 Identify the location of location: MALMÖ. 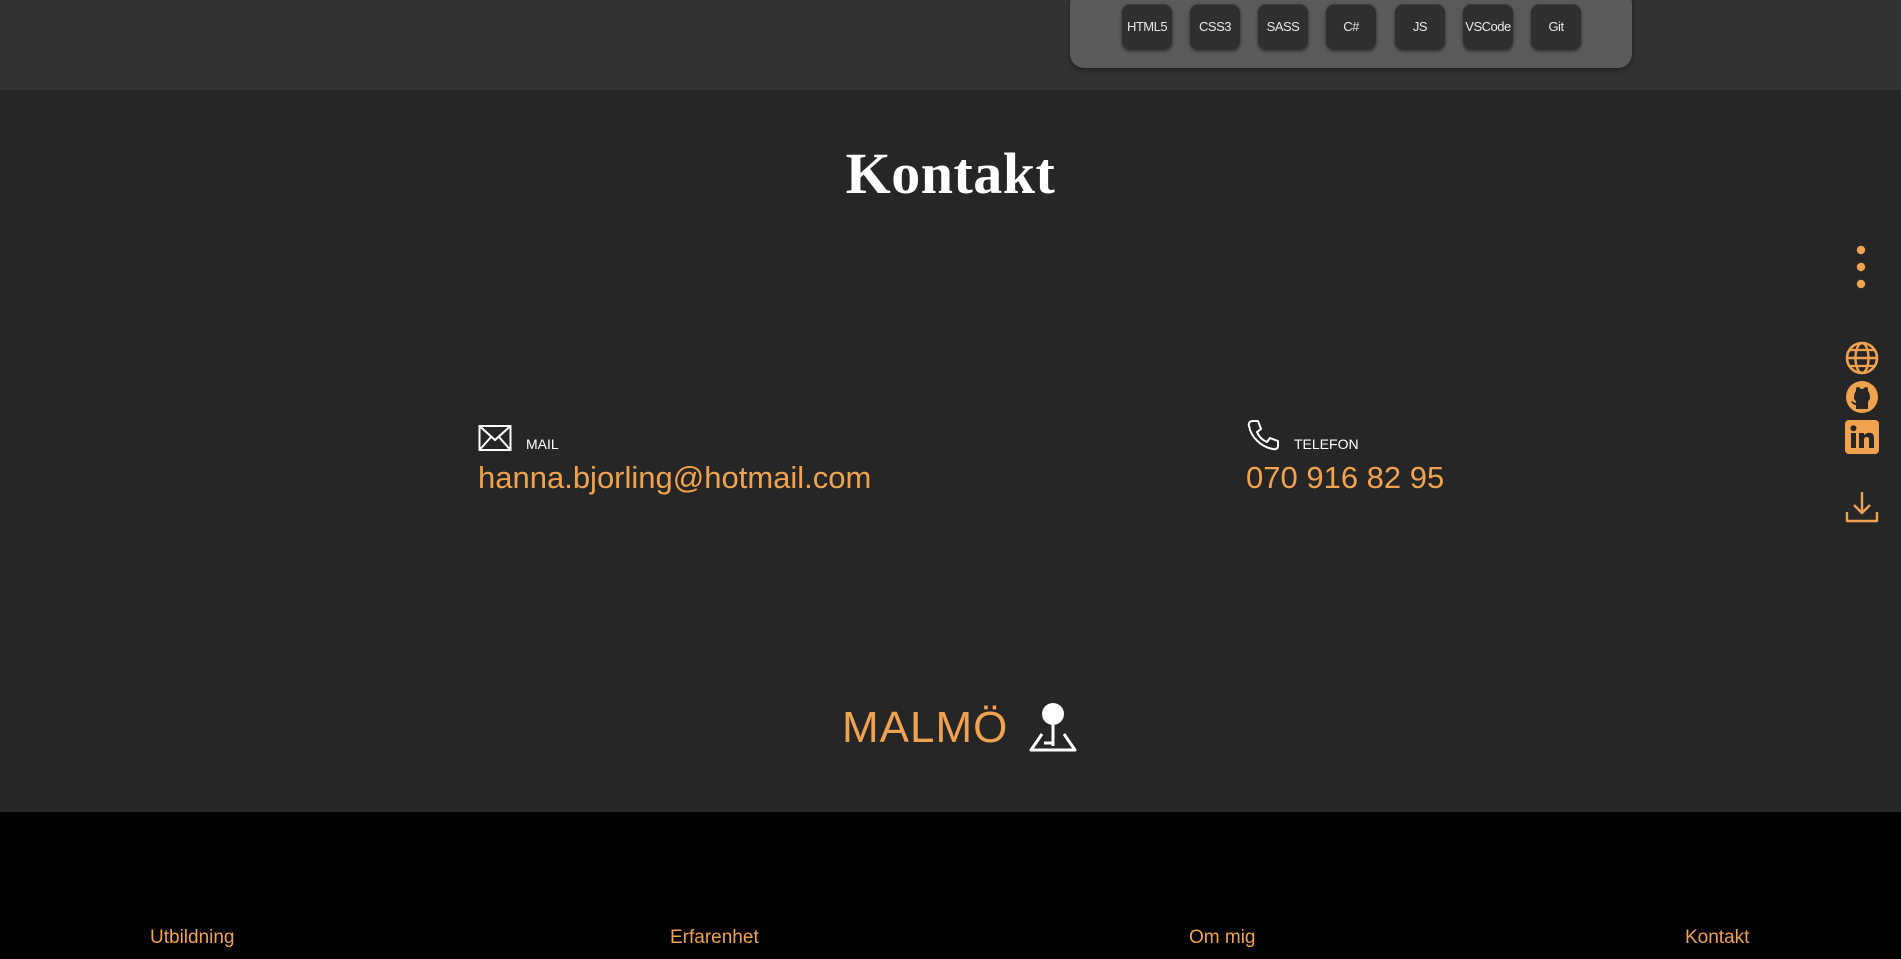
(960, 728).